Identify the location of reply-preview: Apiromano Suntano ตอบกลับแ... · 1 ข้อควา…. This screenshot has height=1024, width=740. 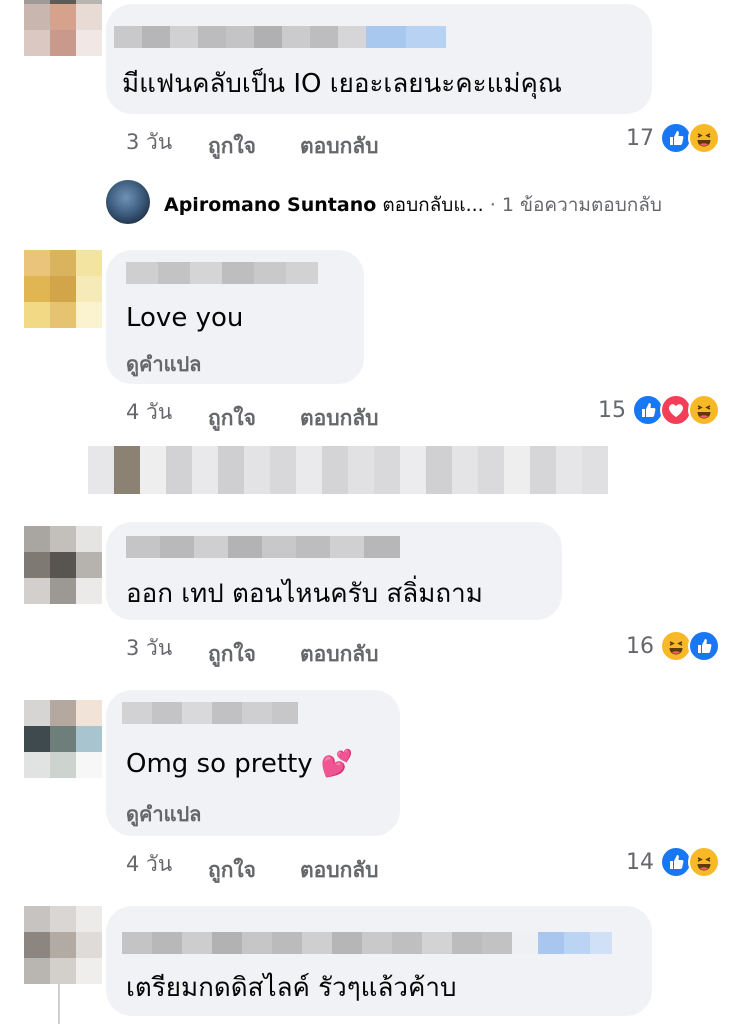
(413, 205).